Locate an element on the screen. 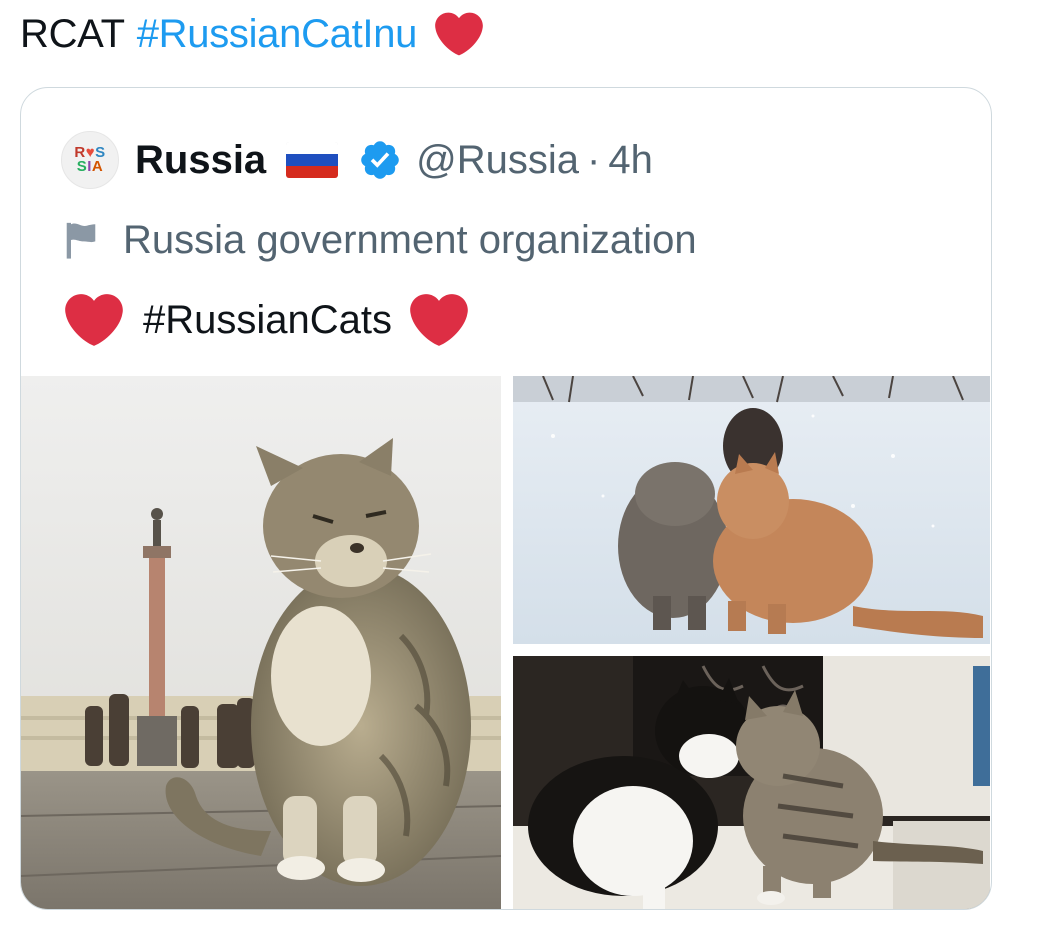 Image resolution: width=1053 pixels, height=926 pixels. quote-text: #RussianCats is located at coordinates (266, 320).